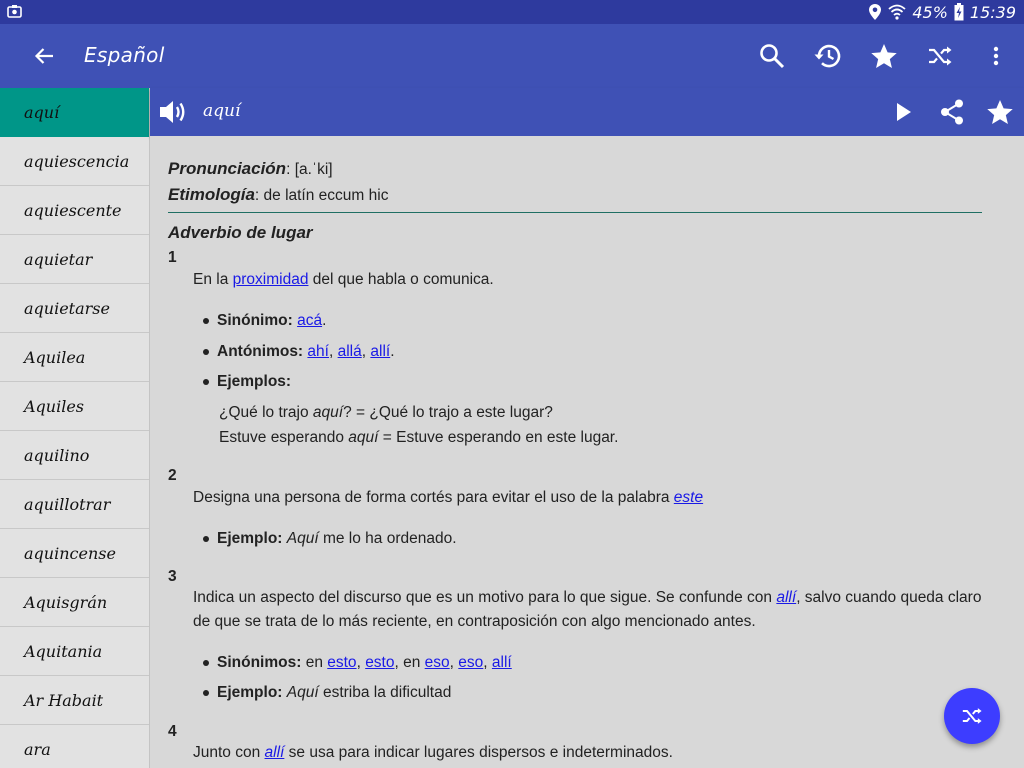 The image size is (1024, 768). Describe the element at coordinates (124, 55) in the screenshot. I see `app-title: Español` at that location.